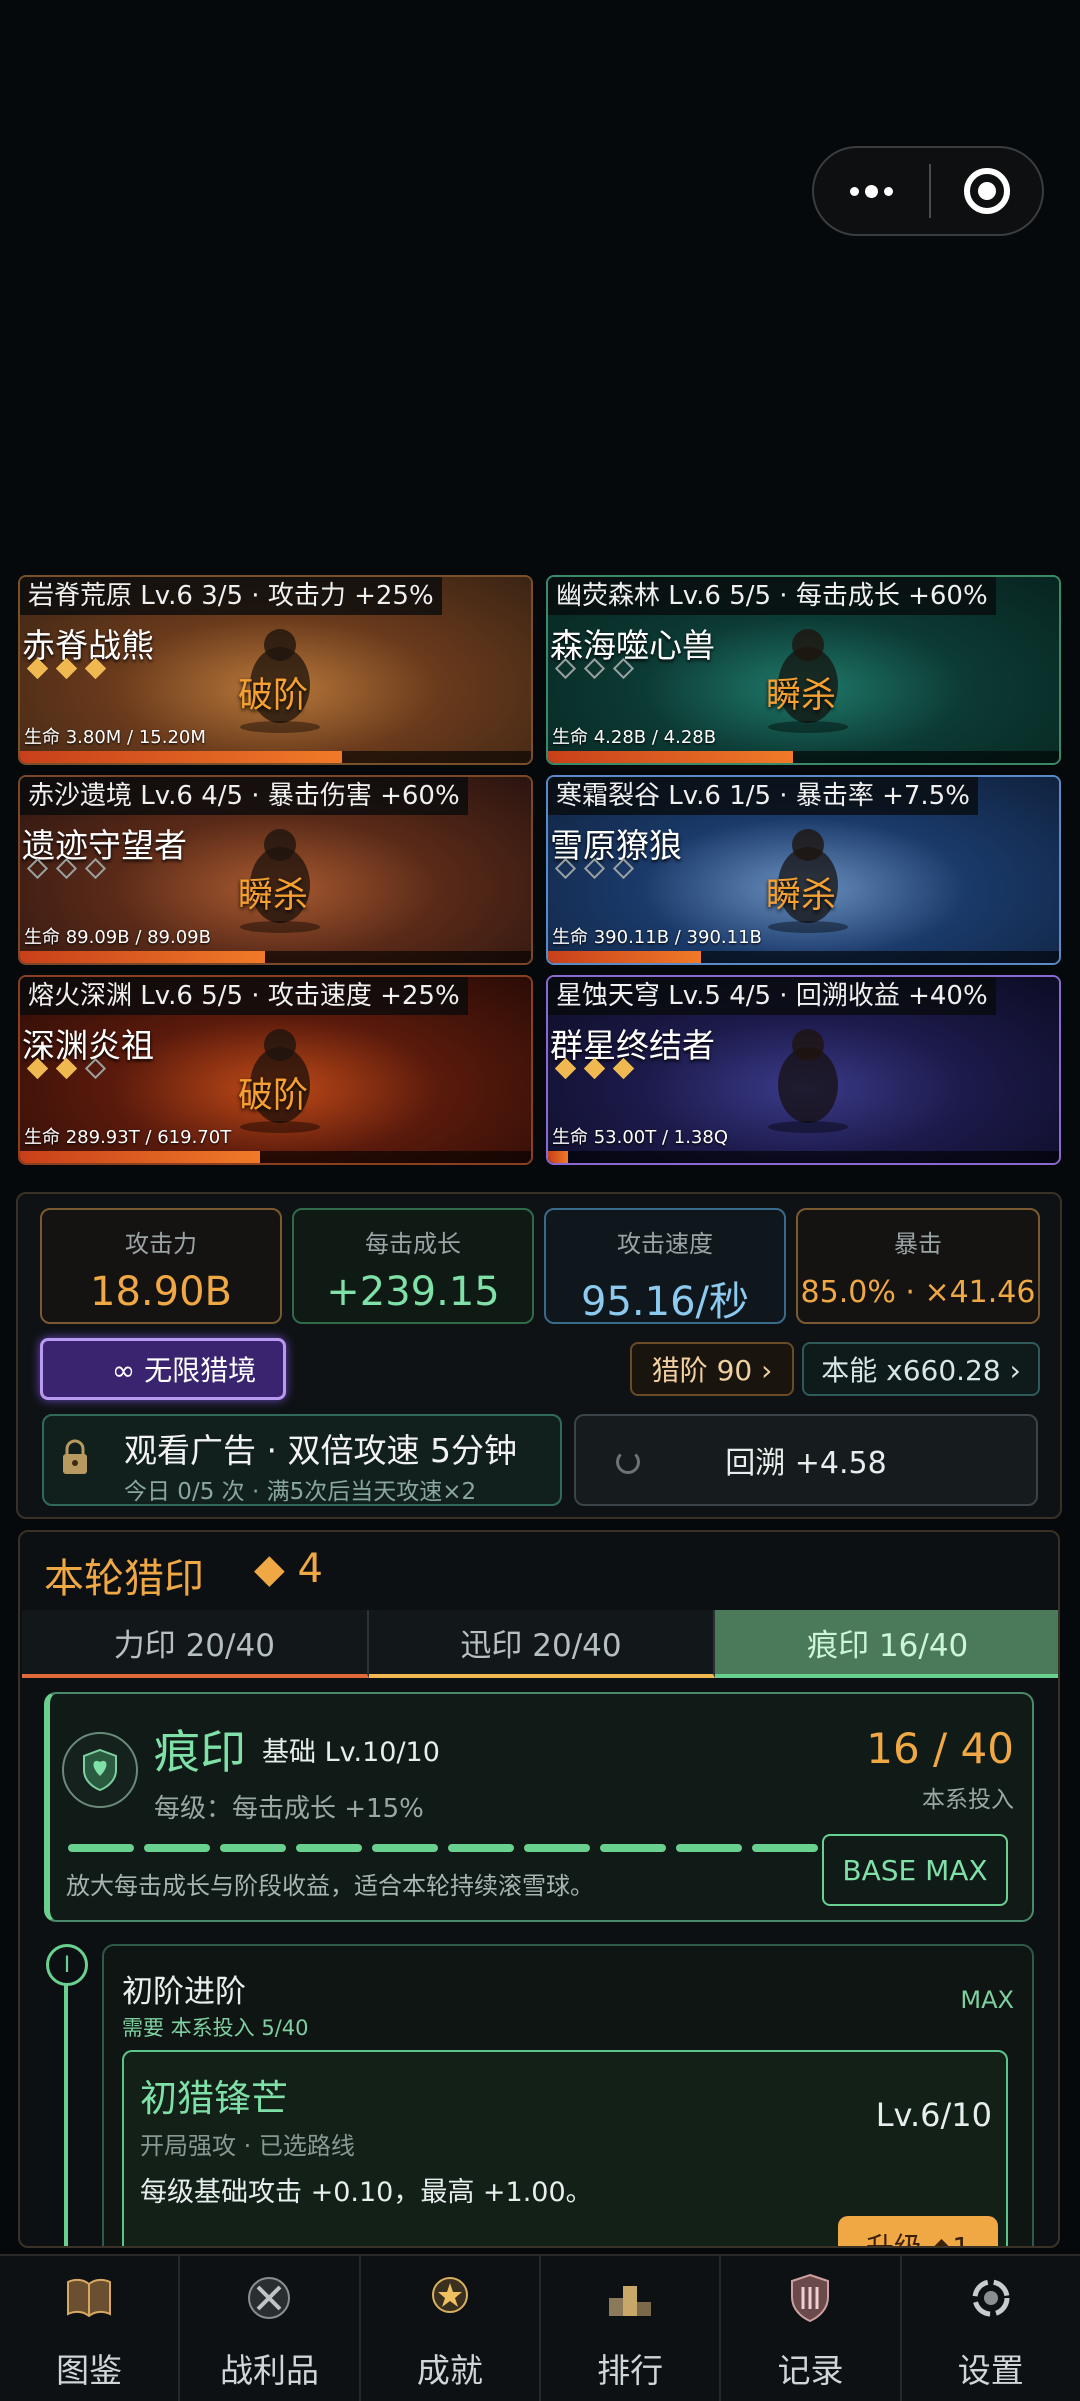  What do you see at coordinates (640, 1137) in the screenshot?
I see `boss-hp-text: 生命 53.00T / 1.38Q` at bounding box center [640, 1137].